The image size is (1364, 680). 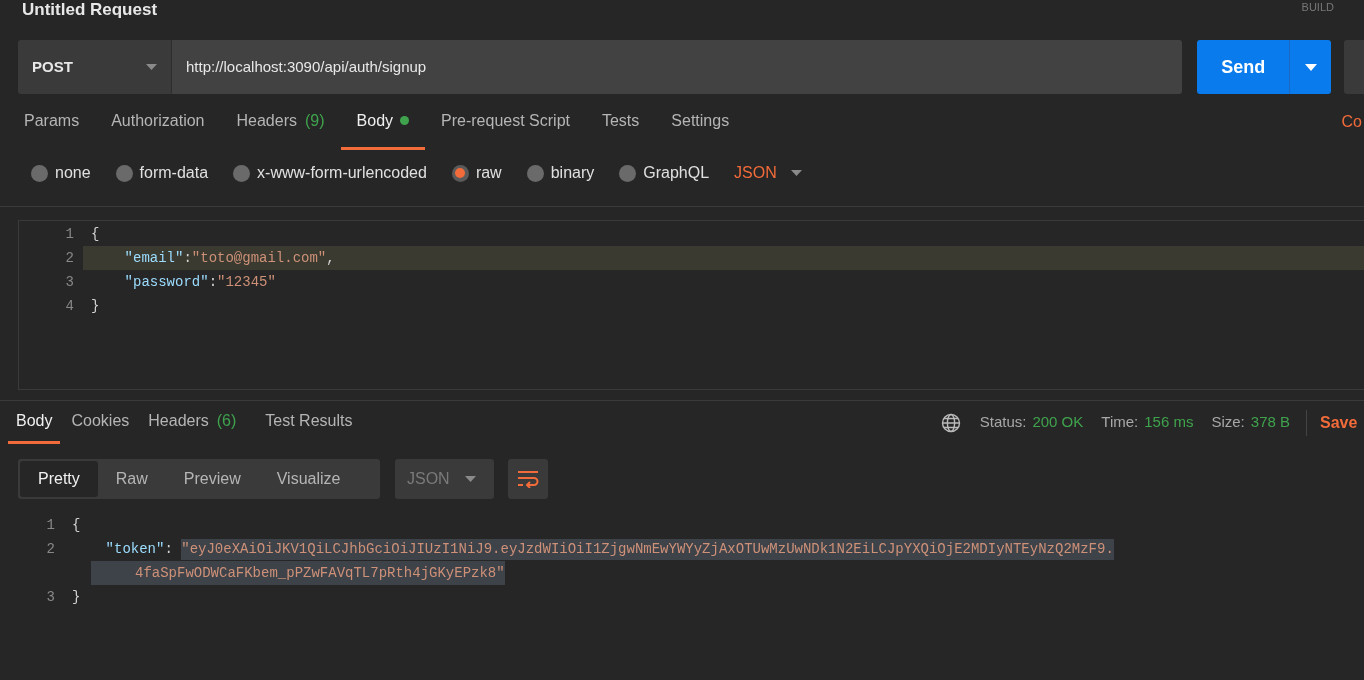 I want to click on status-value: 200 OK, so click(x=1058, y=422).